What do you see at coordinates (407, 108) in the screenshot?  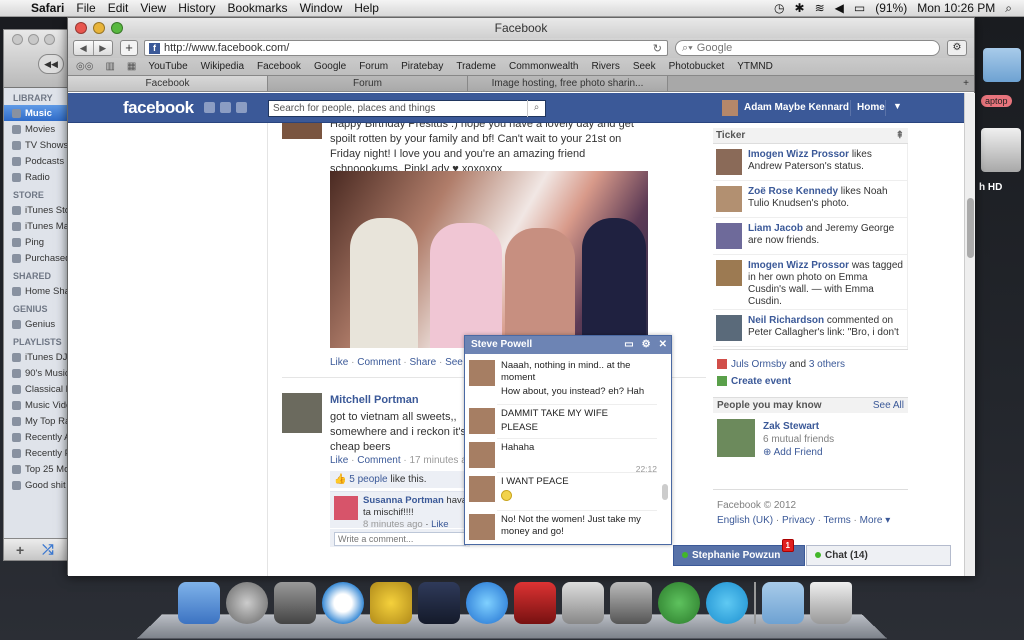 I see `facebook-search-input: Search for people, places and things ⌕` at bounding box center [407, 108].